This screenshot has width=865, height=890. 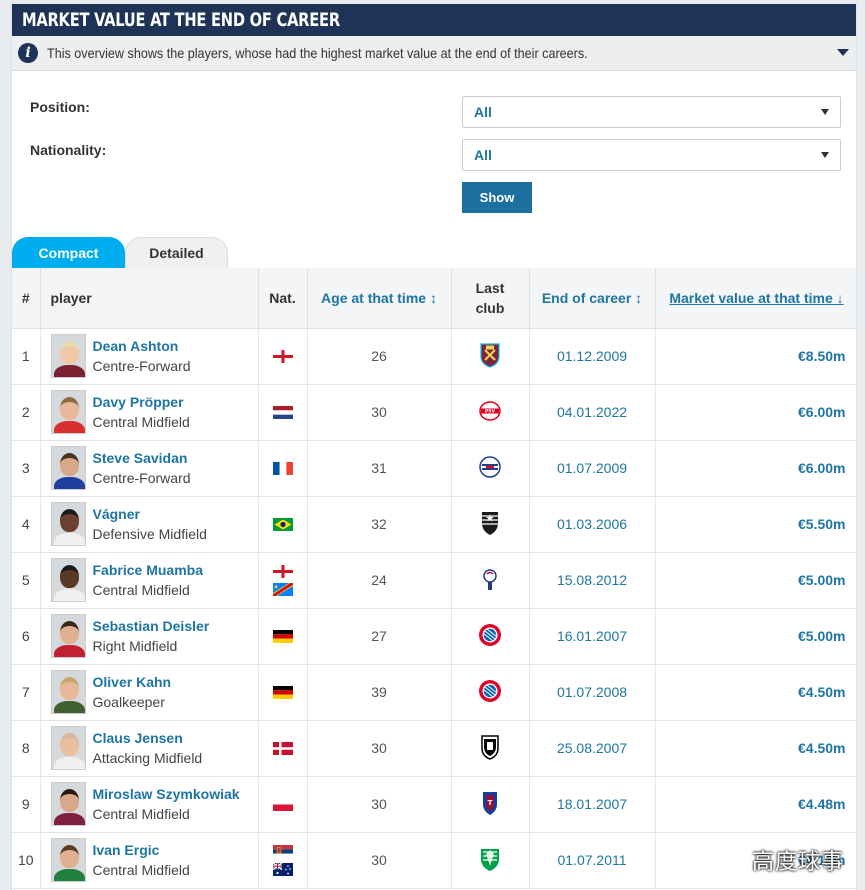 What do you see at coordinates (379, 298) in the screenshot?
I see `col-age-sort: Age at that time ↕` at bounding box center [379, 298].